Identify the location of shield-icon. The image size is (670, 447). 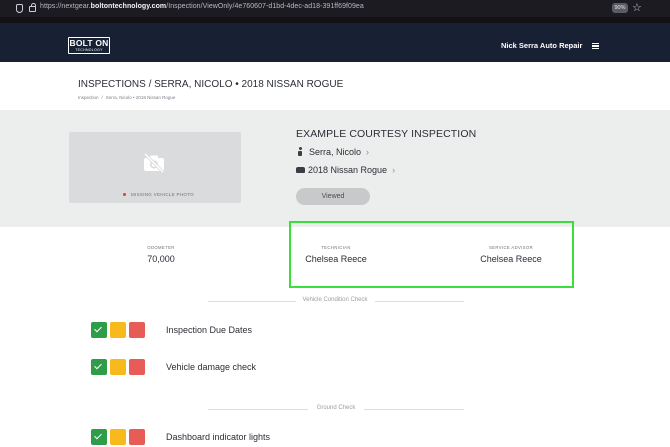
(19, 8).